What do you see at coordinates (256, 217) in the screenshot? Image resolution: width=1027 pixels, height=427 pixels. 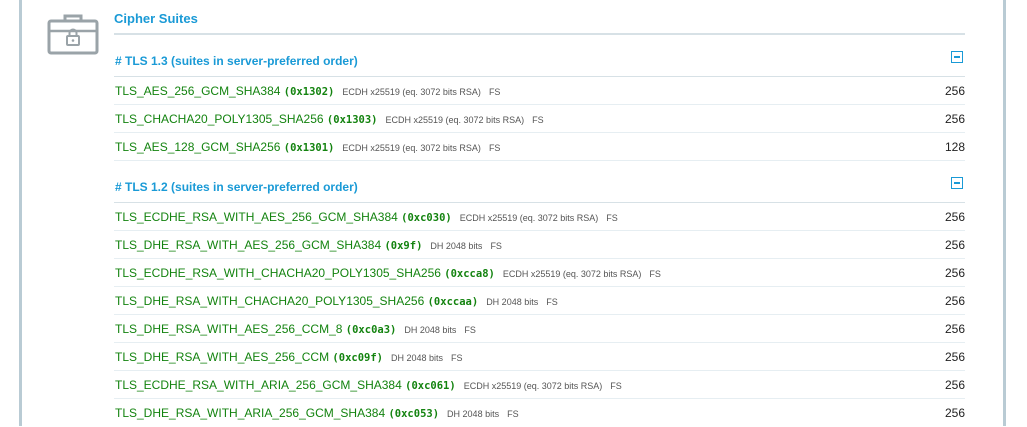 I see `cipher-suite-name: TLS_ECDHE_RSA_WITH_AES_256_GCM_SHA384` at bounding box center [256, 217].